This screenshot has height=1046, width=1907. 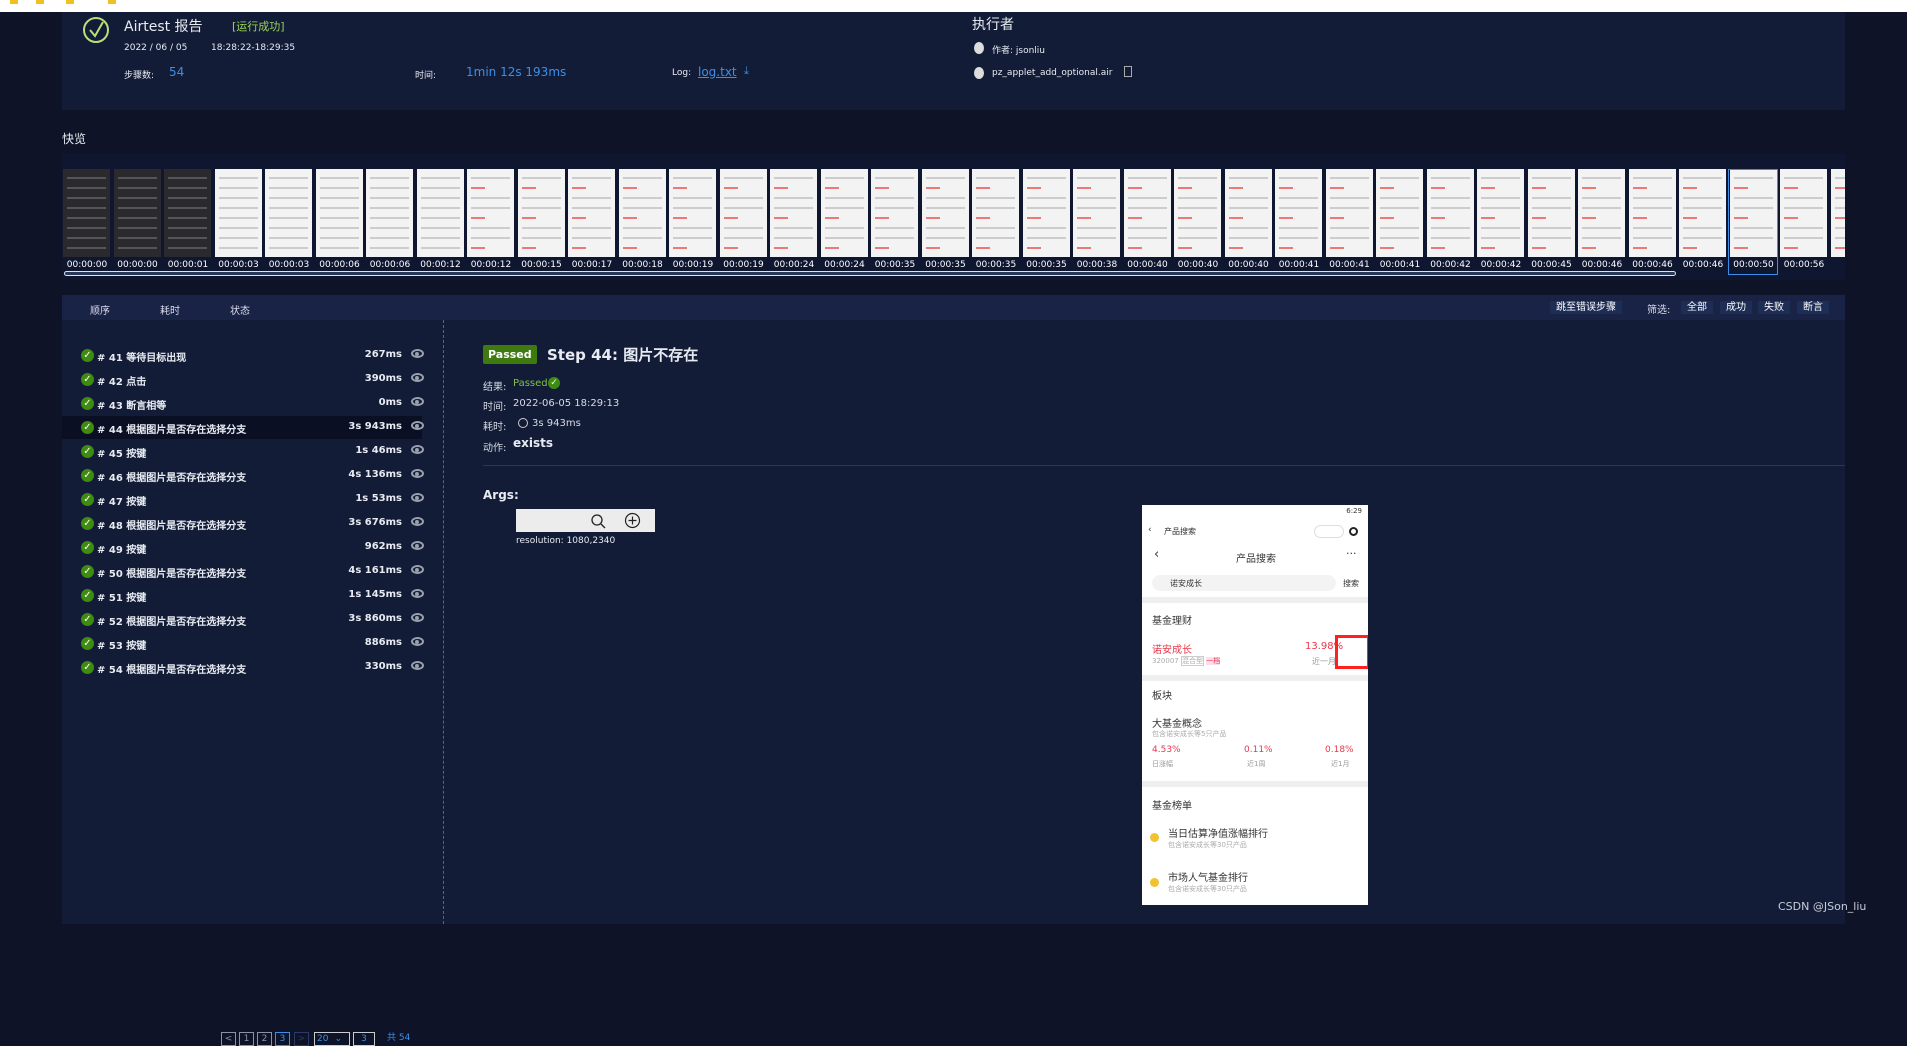 I want to click on thumbnail-timestamp: 00:00:40, so click(x=1198, y=265).